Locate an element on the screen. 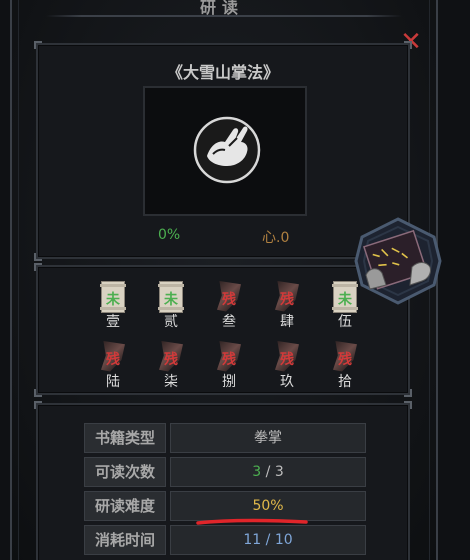 This screenshot has height=560, width=470. chapter-10: 残拾 is located at coordinates (345, 366).